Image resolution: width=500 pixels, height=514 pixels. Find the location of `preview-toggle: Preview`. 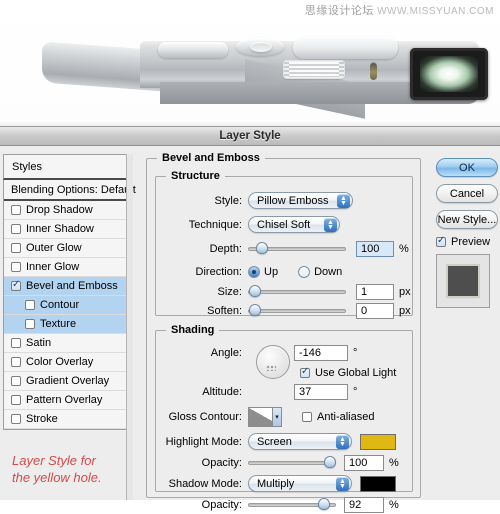

preview-toggle: Preview is located at coordinates (467, 241).